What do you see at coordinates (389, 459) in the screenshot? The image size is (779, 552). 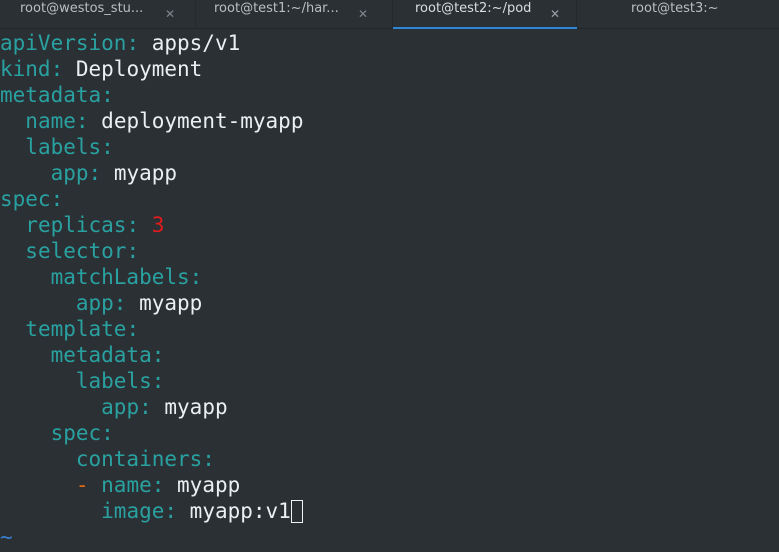 I see `editor-line: containers:` at bounding box center [389, 459].